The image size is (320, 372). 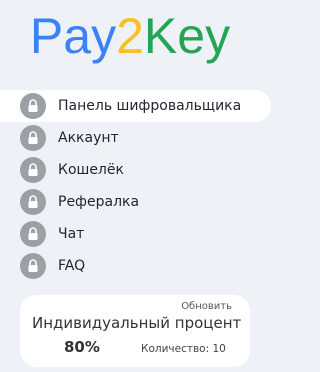 I want to click on sidebar-item-label: Аккаунт, so click(x=88, y=138).